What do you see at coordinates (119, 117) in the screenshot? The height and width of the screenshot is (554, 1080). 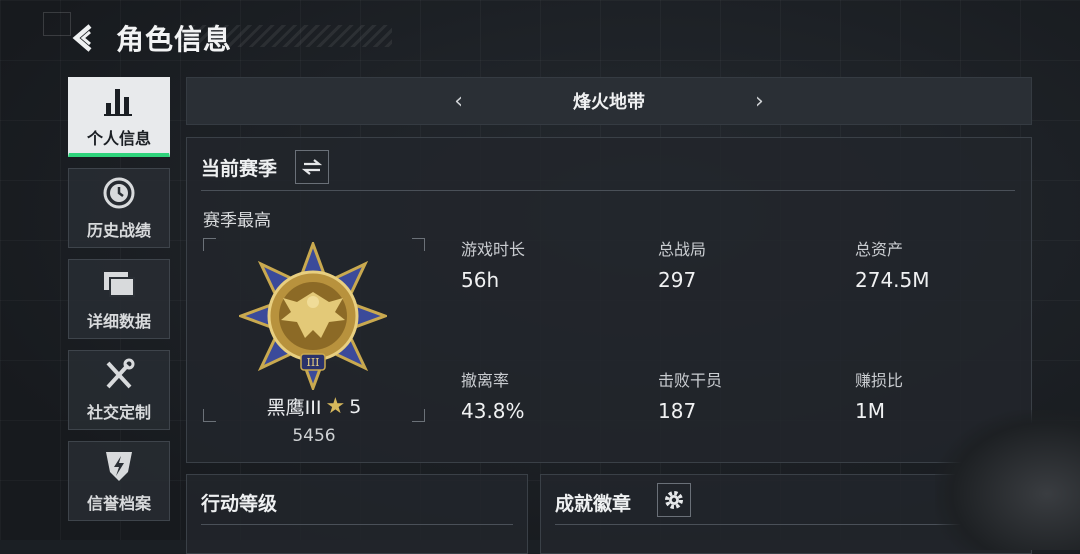 I see `sidebar-item-personal-info: 个人信息` at bounding box center [119, 117].